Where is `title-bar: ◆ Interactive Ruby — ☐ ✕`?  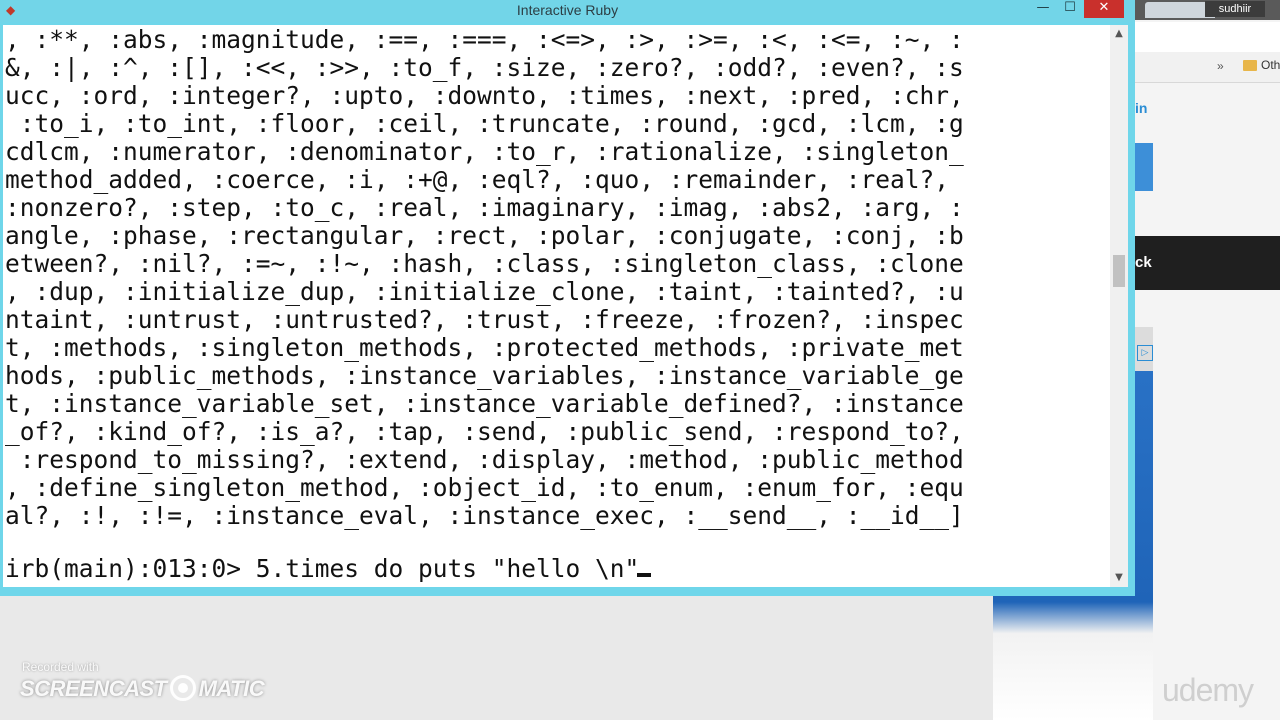
title-bar: ◆ Interactive Ruby — ☐ ✕ is located at coordinates (567, 11).